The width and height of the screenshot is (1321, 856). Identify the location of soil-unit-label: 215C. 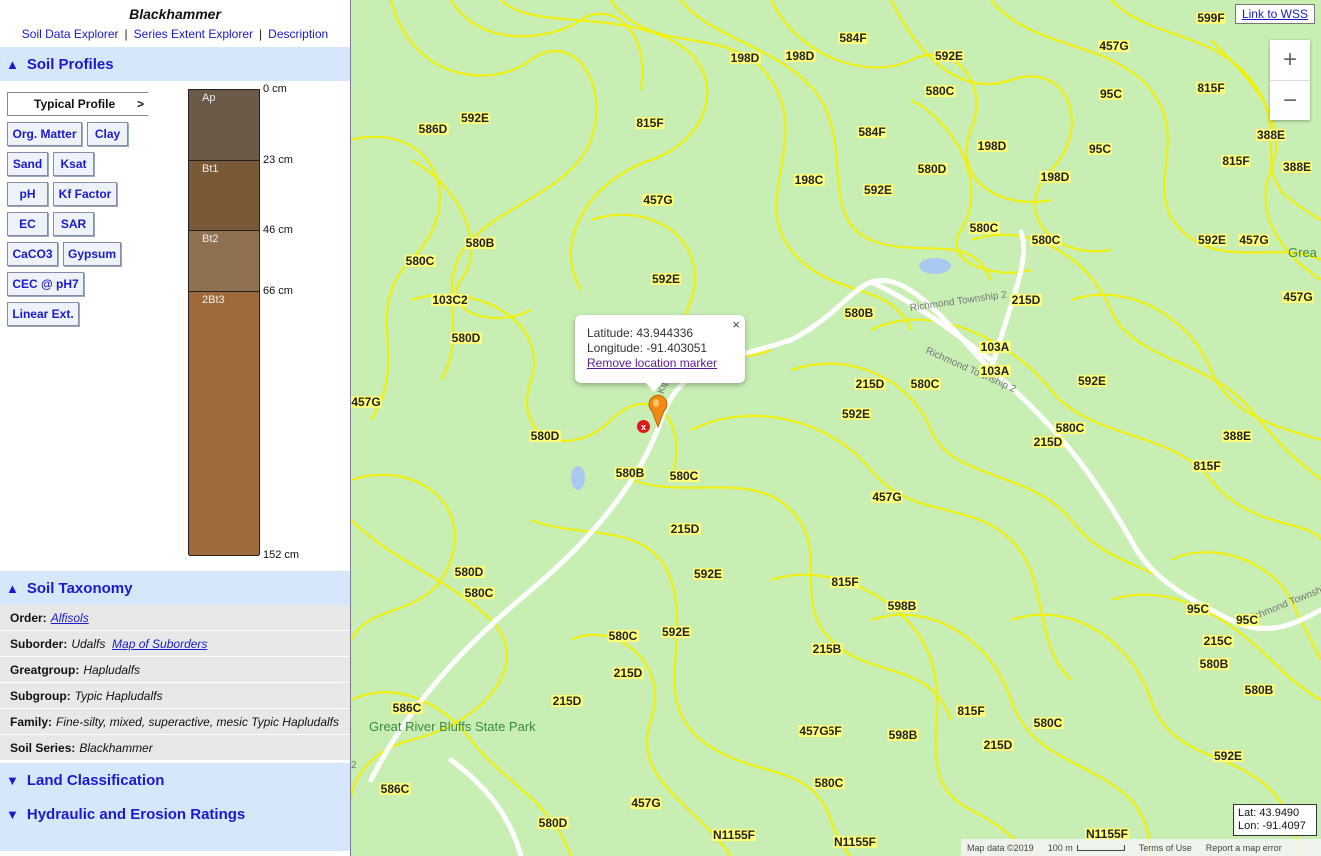
(1218, 641).